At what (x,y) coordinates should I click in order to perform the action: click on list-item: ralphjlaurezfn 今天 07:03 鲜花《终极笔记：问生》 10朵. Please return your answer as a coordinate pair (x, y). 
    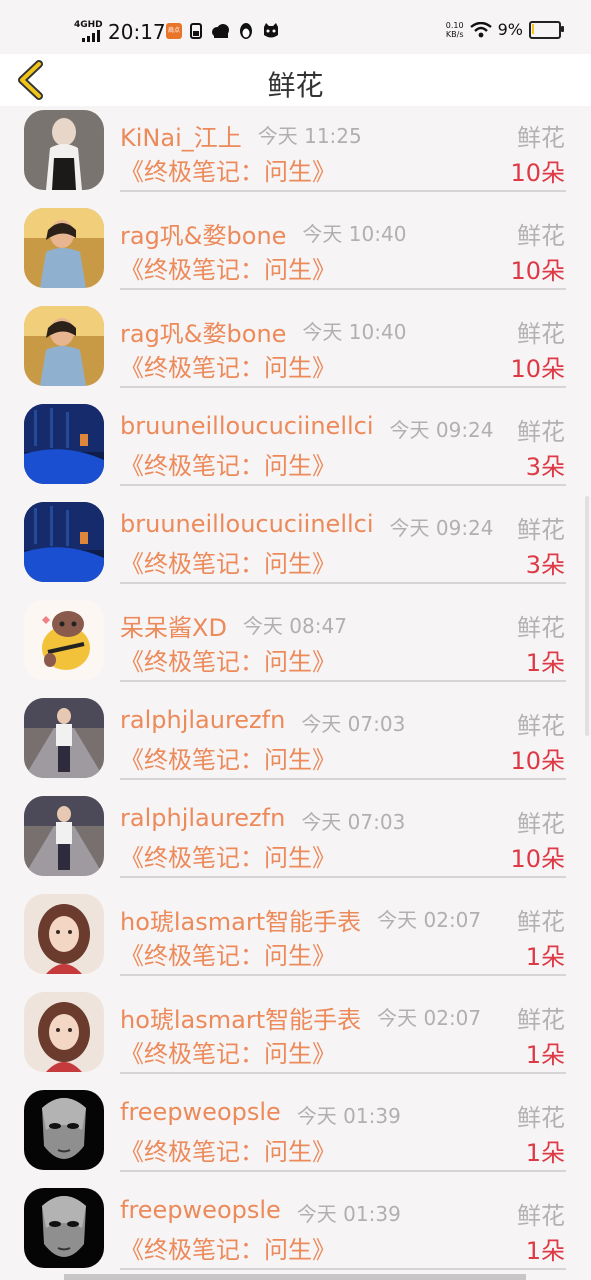
    Looking at the image, I should click on (295, 743).